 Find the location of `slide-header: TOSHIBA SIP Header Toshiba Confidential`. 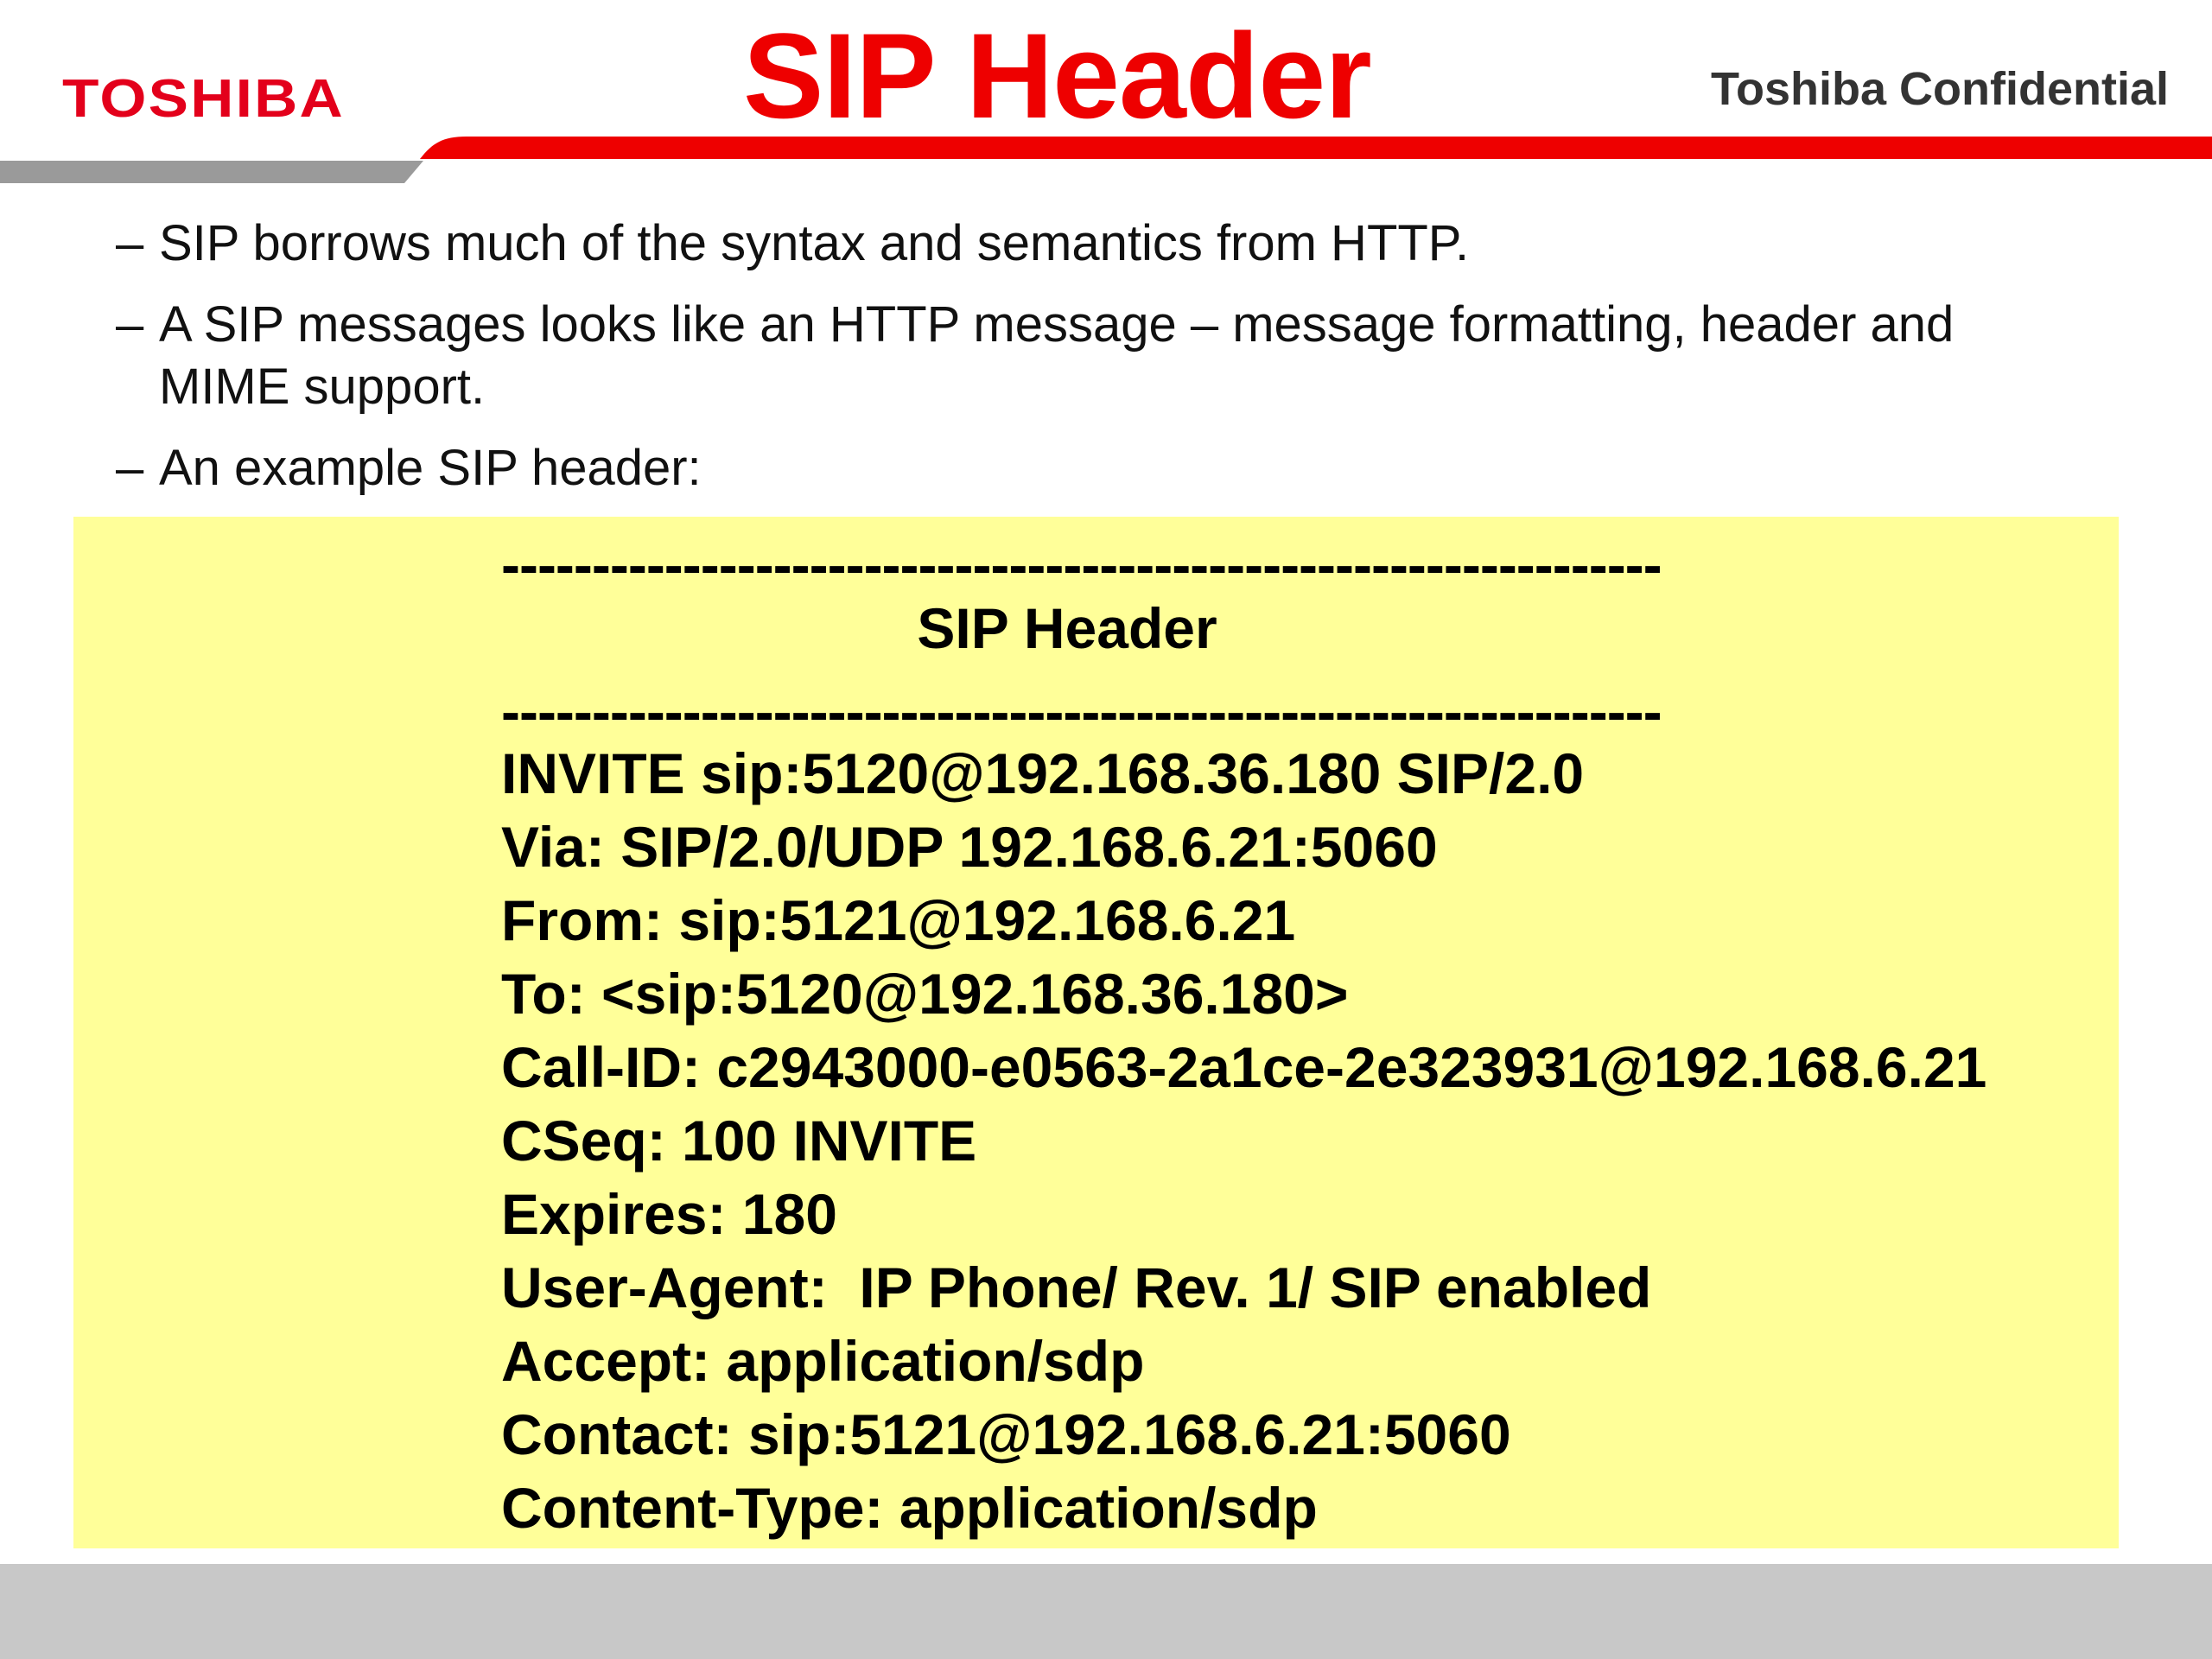

slide-header: TOSHIBA SIP Header Toshiba Confidential is located at coordinates (1106, 93).